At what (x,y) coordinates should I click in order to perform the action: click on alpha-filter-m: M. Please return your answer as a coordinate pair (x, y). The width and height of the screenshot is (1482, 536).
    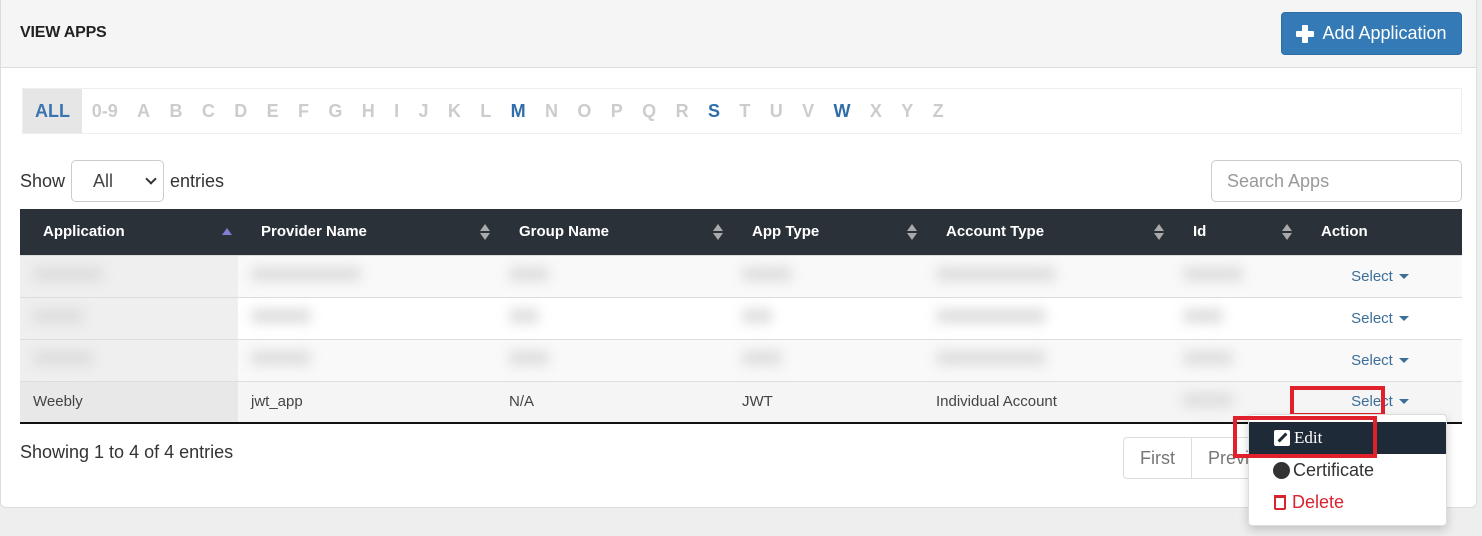
    Looking at the image, I should click on (518, 111).